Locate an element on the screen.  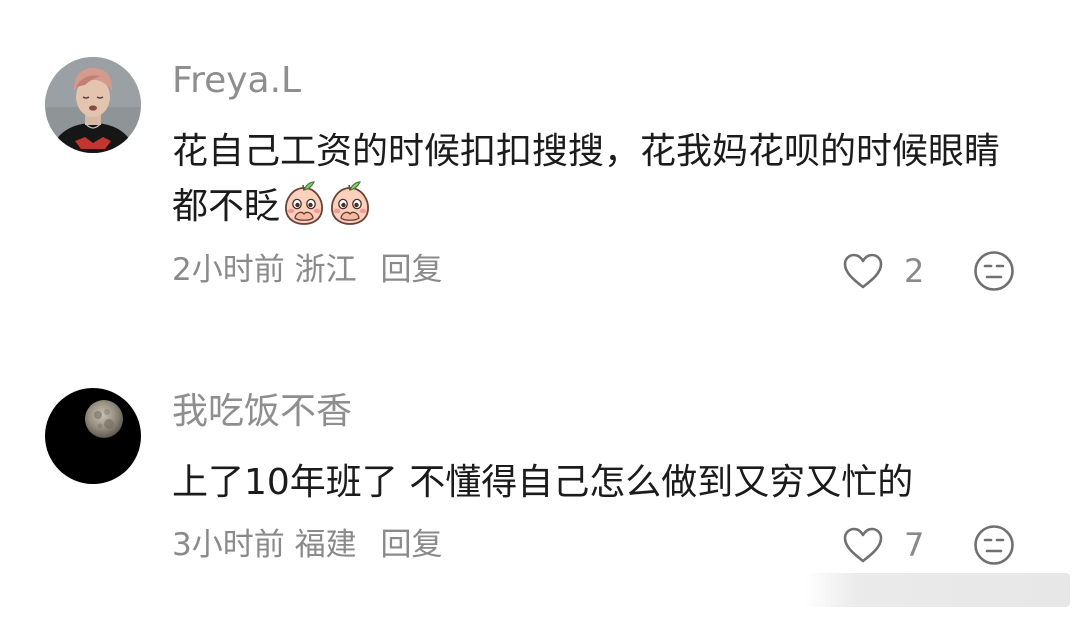
comment-text: 花自己工资的时候扣扣搜搜，花我妈花呗的时候眼睛都不眨 is located at coordinates (602, 179).